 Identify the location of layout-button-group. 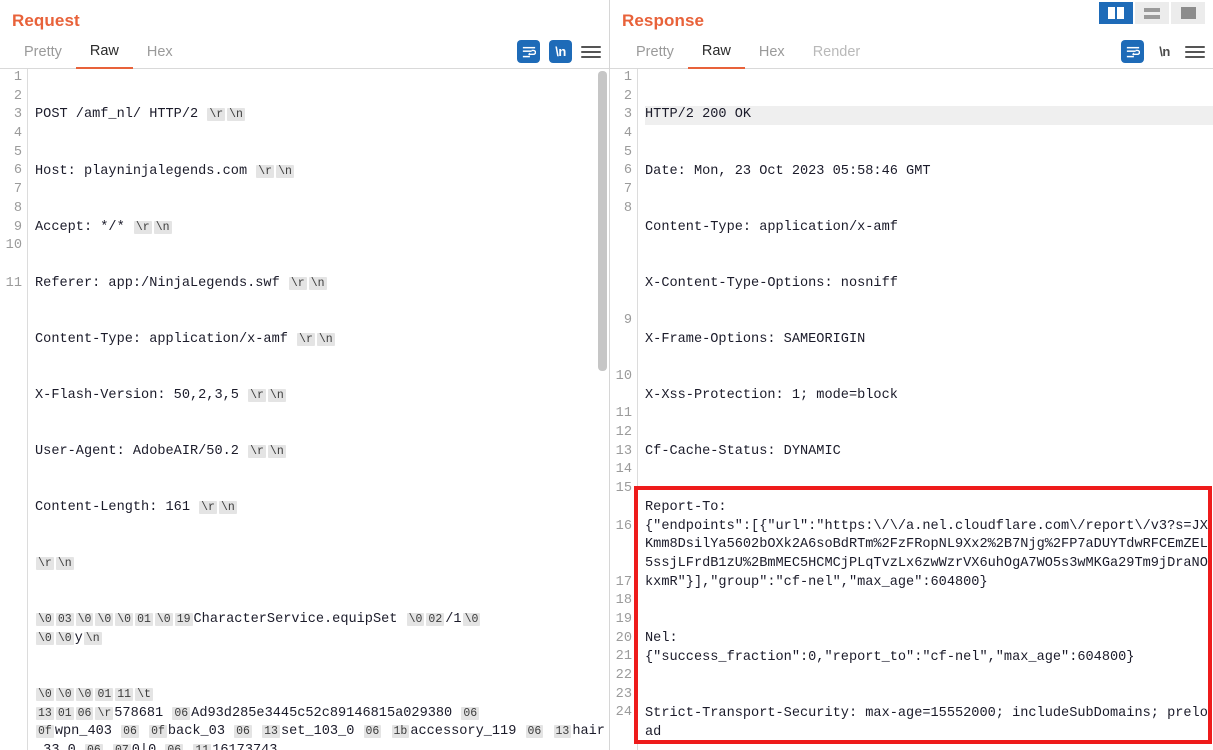
(1152, 13).